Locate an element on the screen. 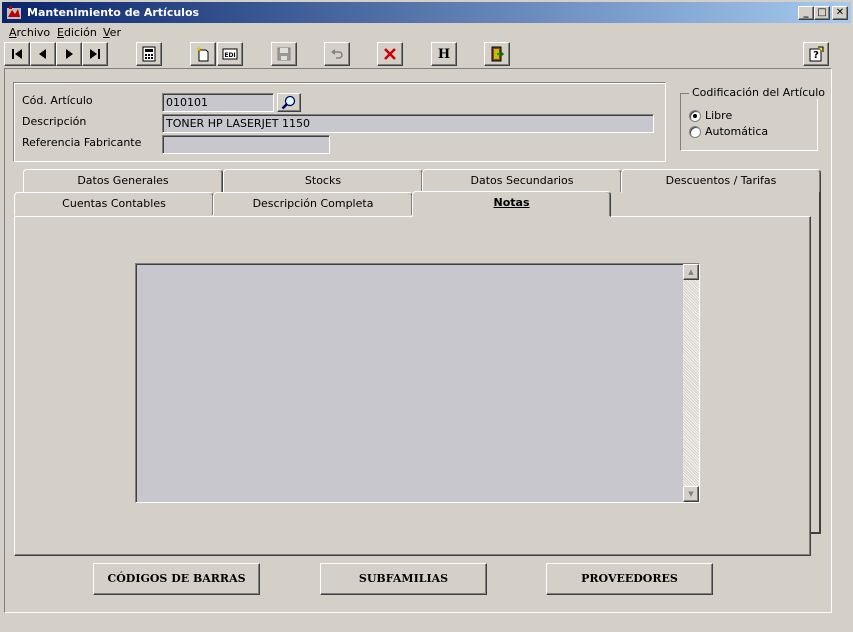 This screenshot has height=632, width=853. tab-datos-secundarios: Datos Secundarios is located at coordinates (522, 181).